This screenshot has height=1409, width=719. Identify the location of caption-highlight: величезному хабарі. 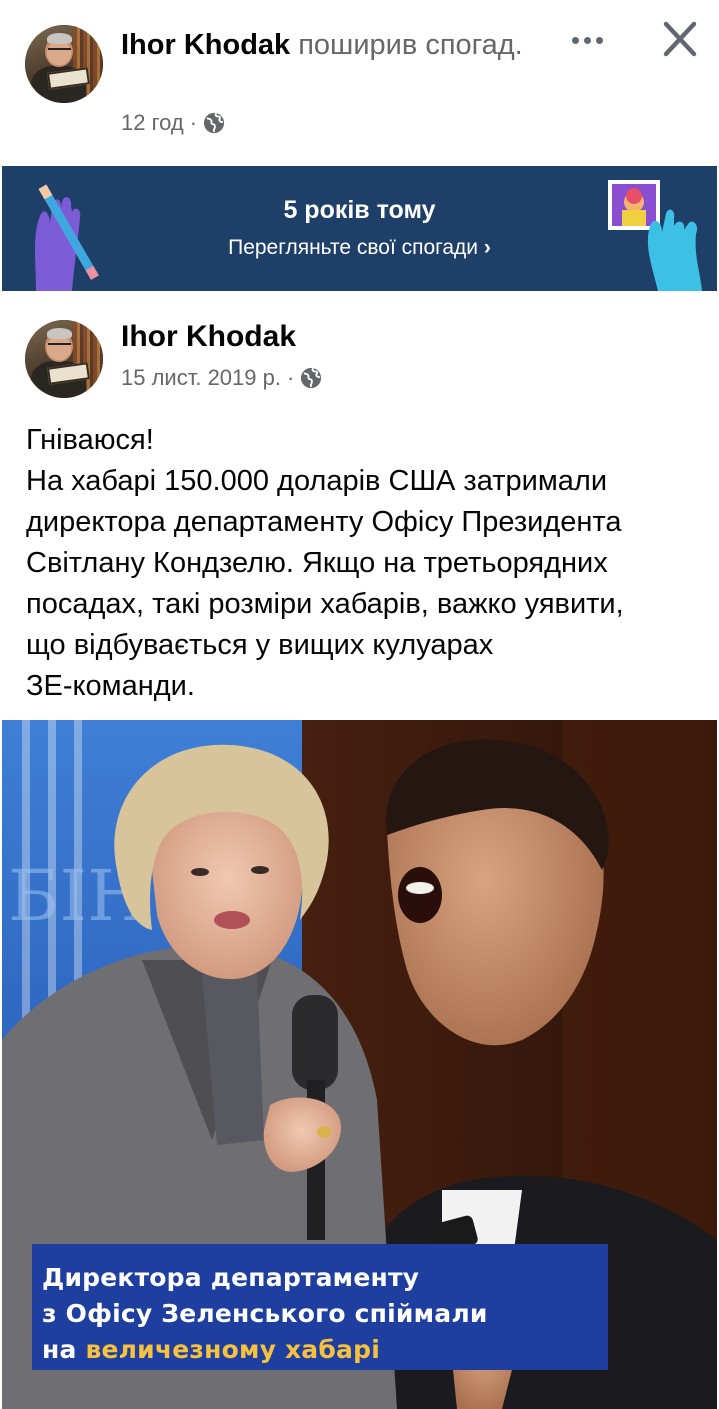
(232, 1349).